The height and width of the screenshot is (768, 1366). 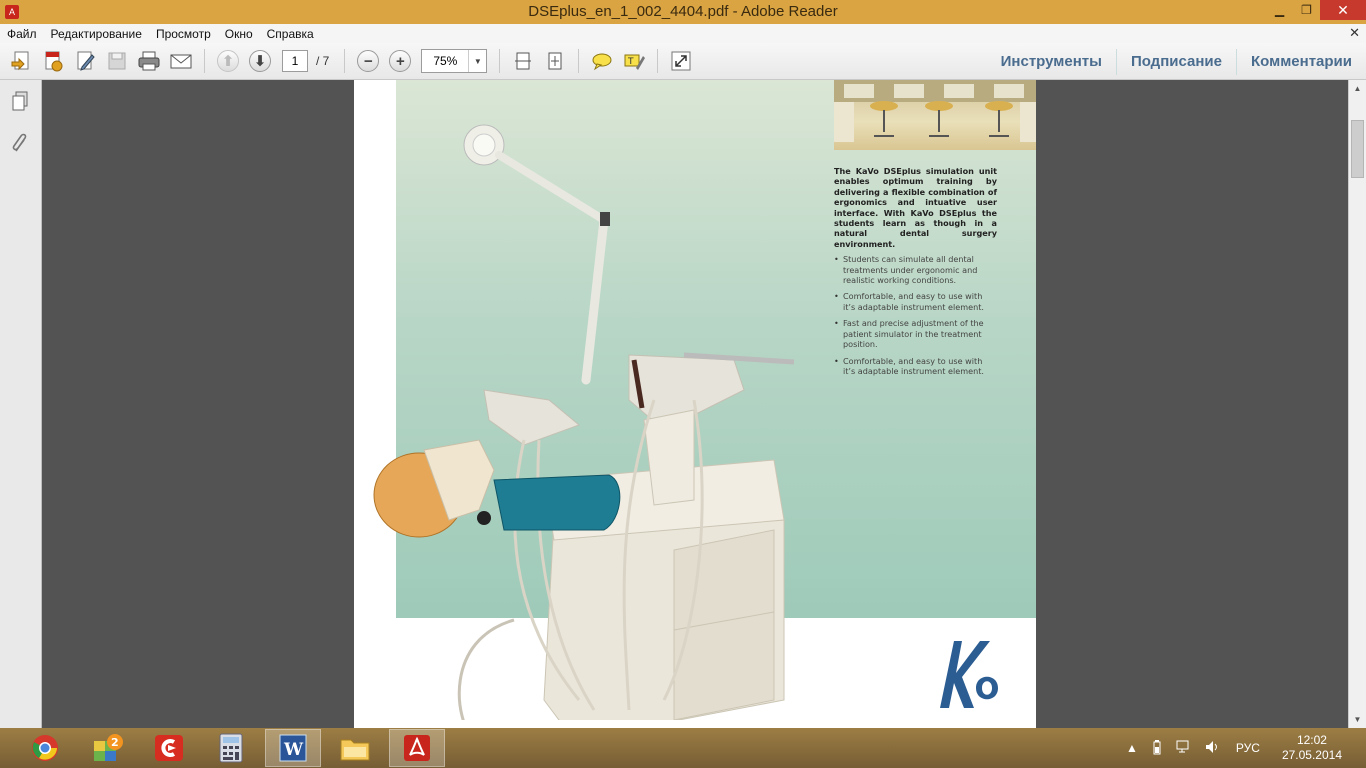 I want to click on zoom-out-button: −, so click(x=368, y=61).